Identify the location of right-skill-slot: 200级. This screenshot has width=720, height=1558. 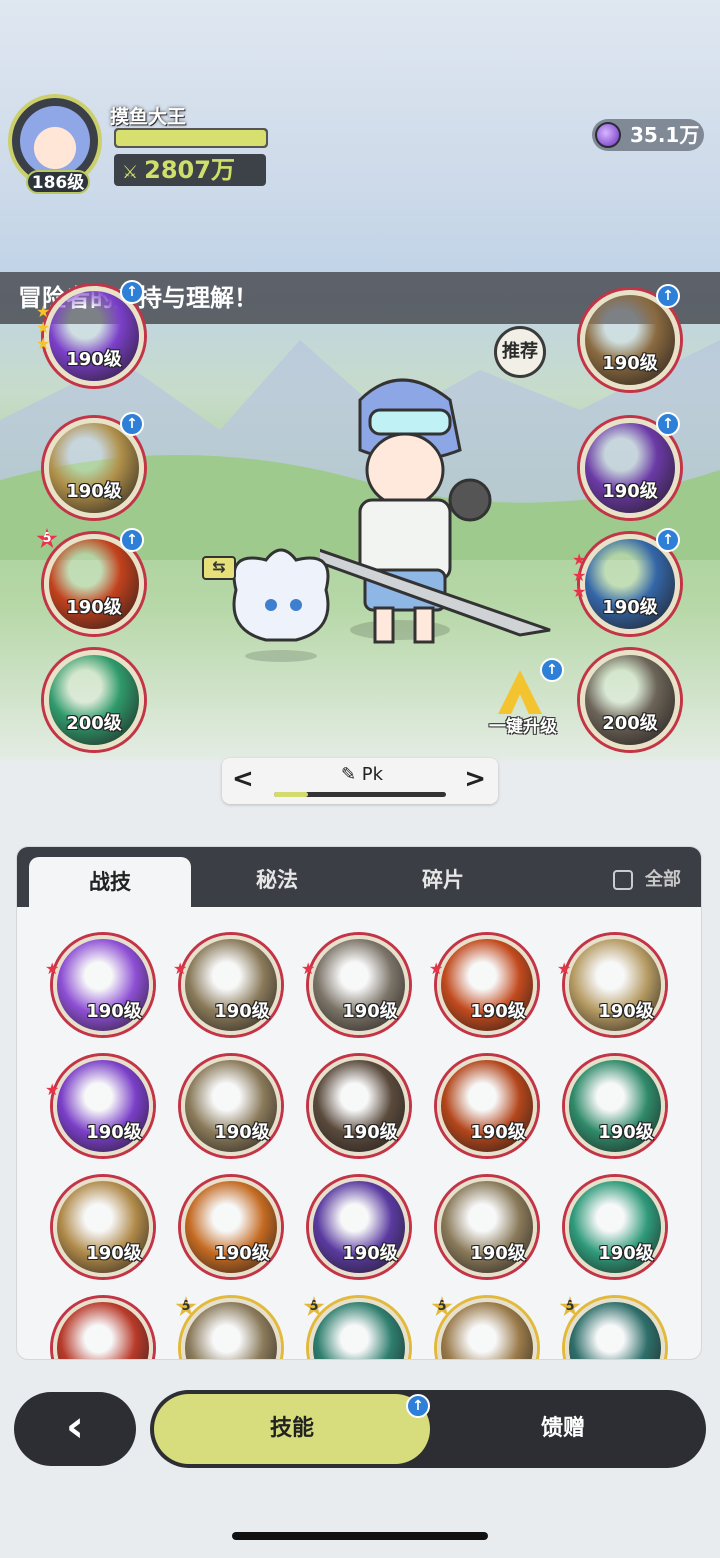
(630, 700).